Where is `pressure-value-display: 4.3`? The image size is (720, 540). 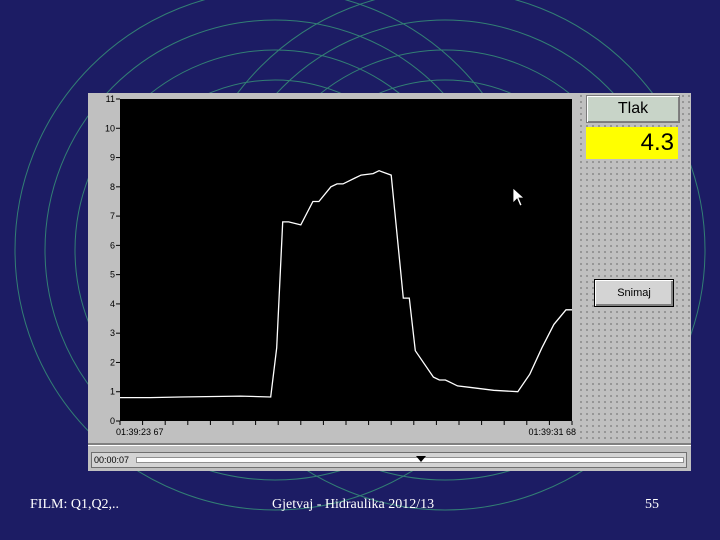 pressure-value-display: 4.3 is located at coordinates (632, 143).